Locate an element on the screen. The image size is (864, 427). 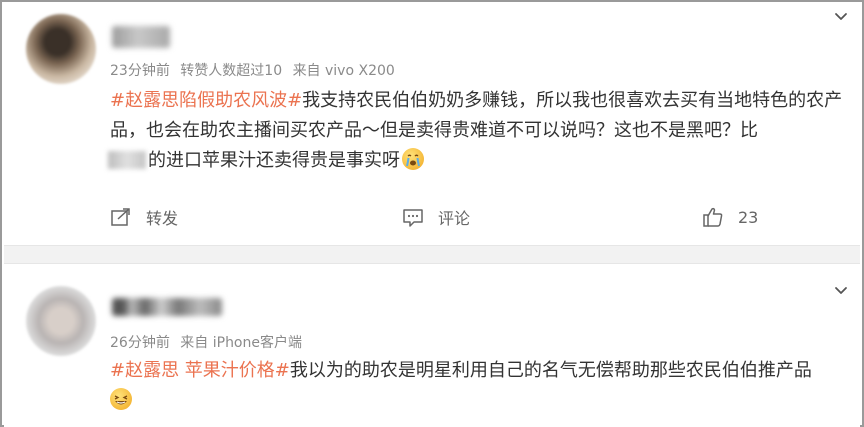
hashtag-link: #赵露思 苹果汁价格# is located at coordinates (200, 370).